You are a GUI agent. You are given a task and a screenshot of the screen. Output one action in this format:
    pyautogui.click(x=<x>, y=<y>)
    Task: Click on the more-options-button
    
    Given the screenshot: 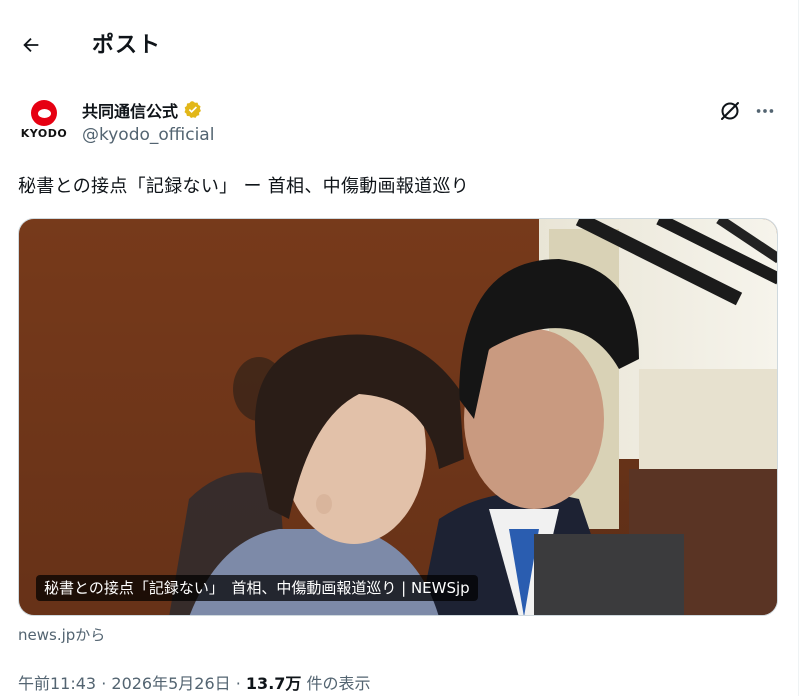 What is the action you would take?
    pyautogui.click(x=765, y=111)
    